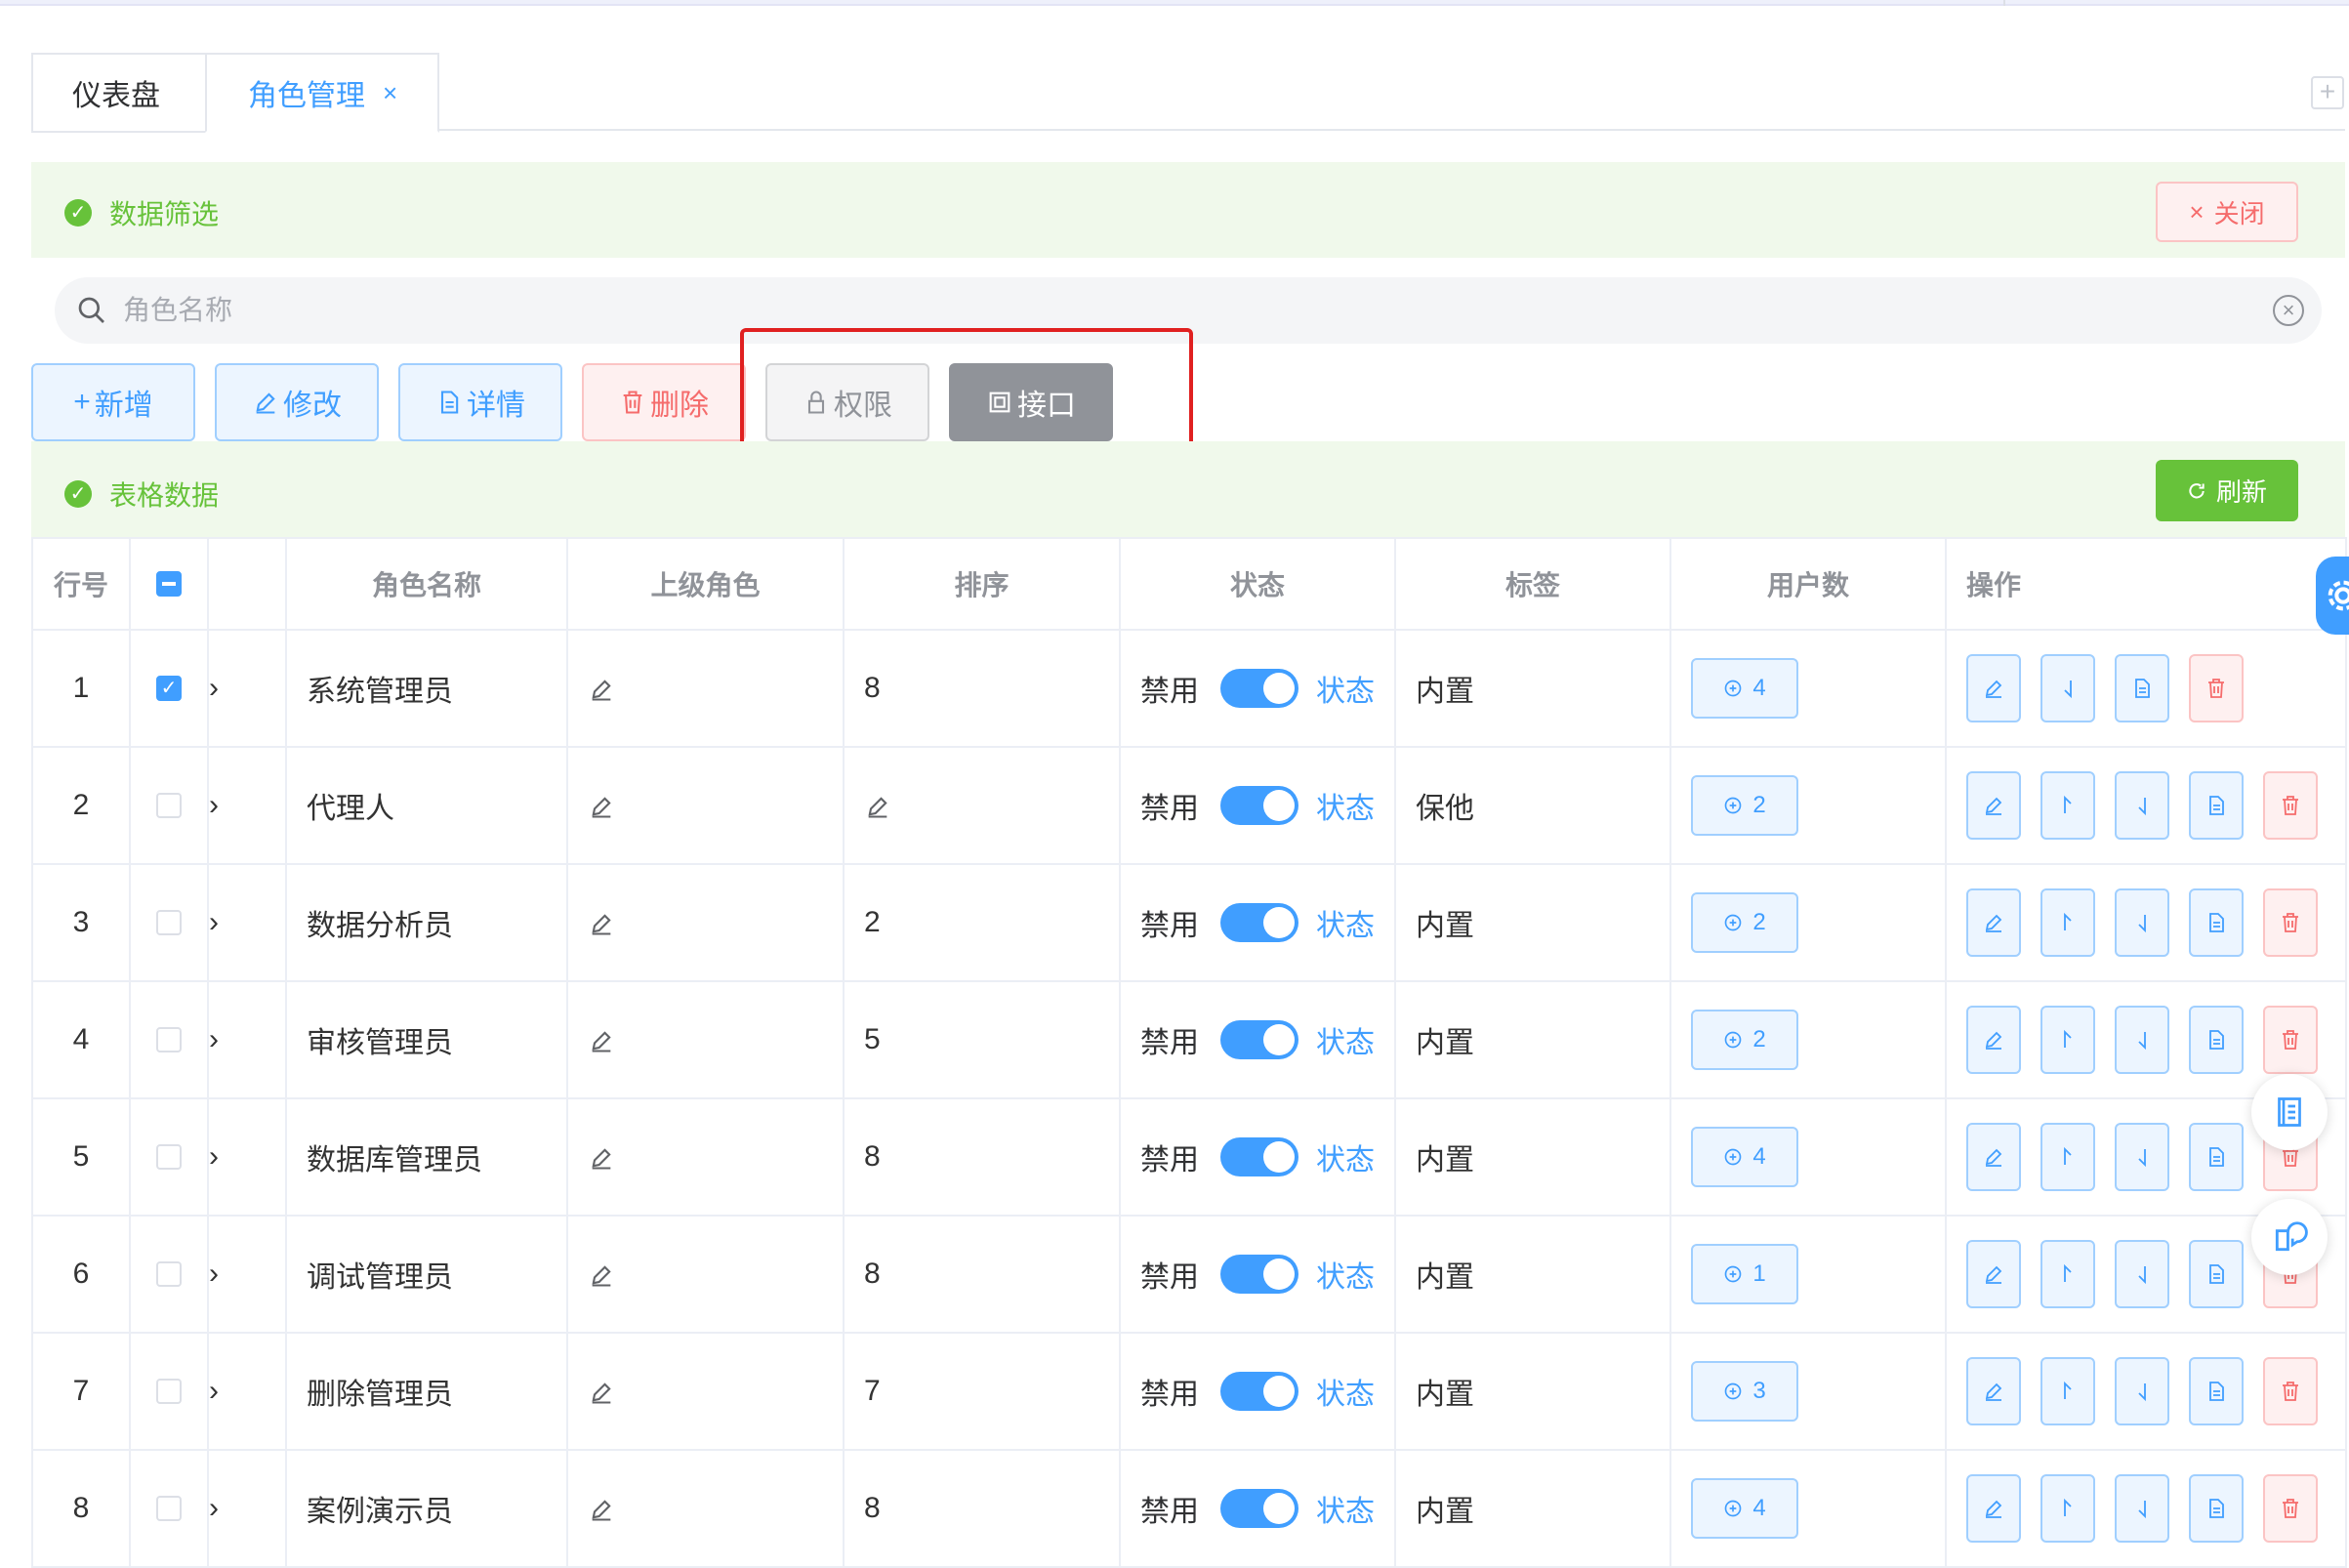 This screenshot has width=2349, height=1568. Describe the element at coordinates (1759, 1391) in the screenshot. I see `user-count: 3` at that location.